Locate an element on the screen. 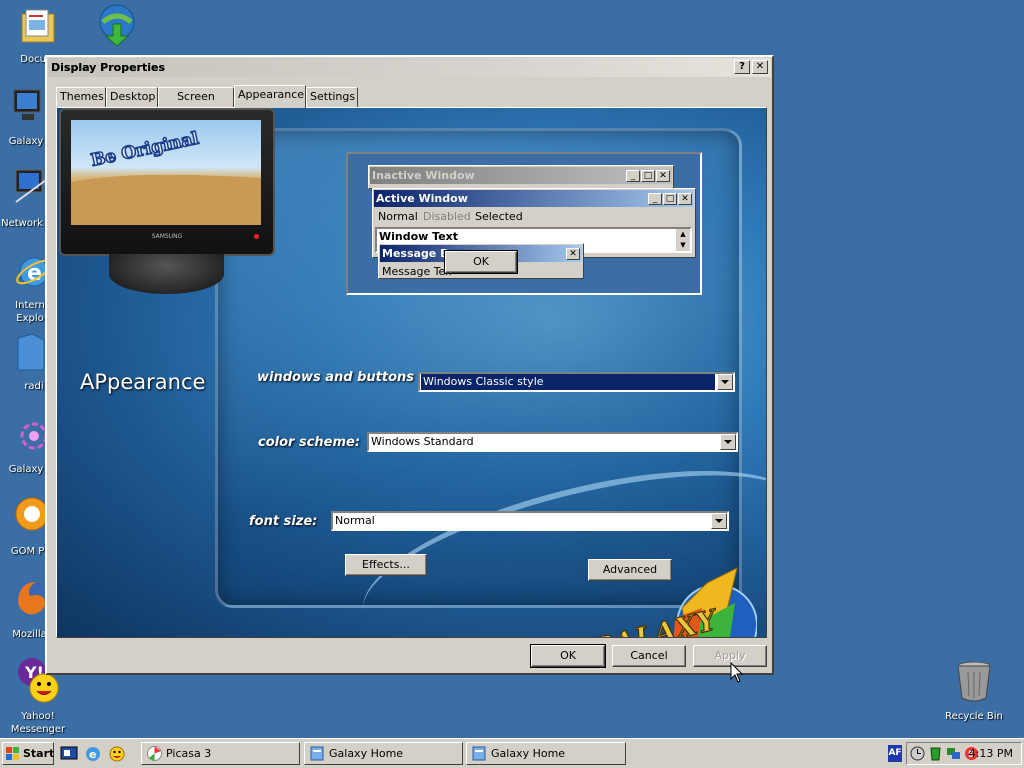  preview-active-title: Active Window is located at coordinates (534, 198).